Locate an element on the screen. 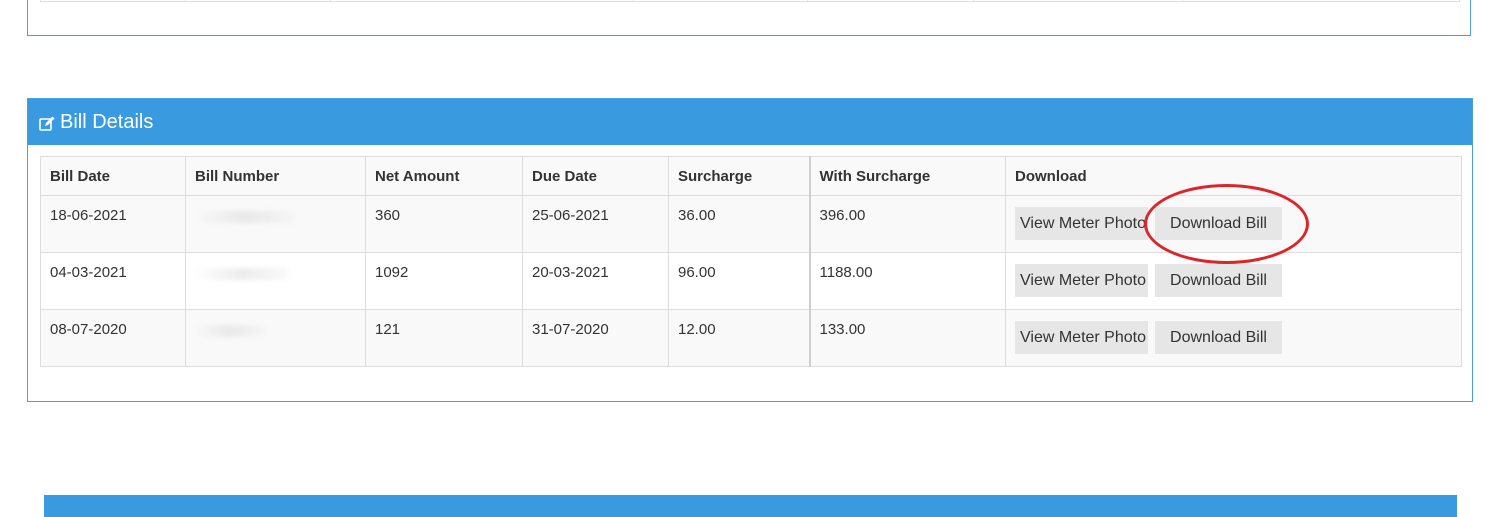 The height and width of the screenshot is (517, 1493). bill-details-heading: Bill Details is located at coordinates (750, 122).